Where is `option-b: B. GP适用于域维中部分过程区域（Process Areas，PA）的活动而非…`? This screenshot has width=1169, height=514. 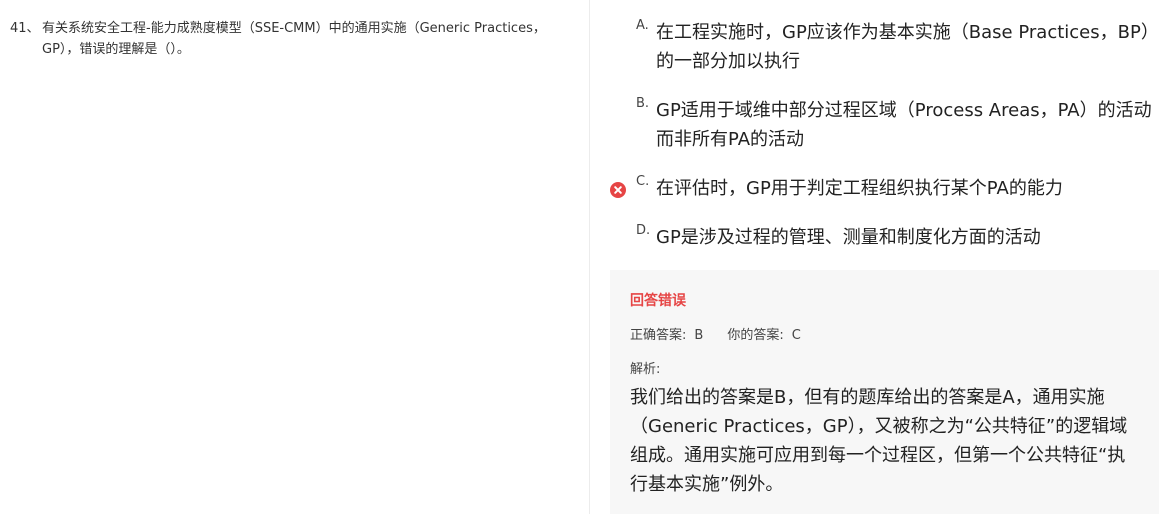 option-b: B. GP适用于域维中部分过程区域（Process Areas，PA）的活动而非… is located at coordinates (884, 125).